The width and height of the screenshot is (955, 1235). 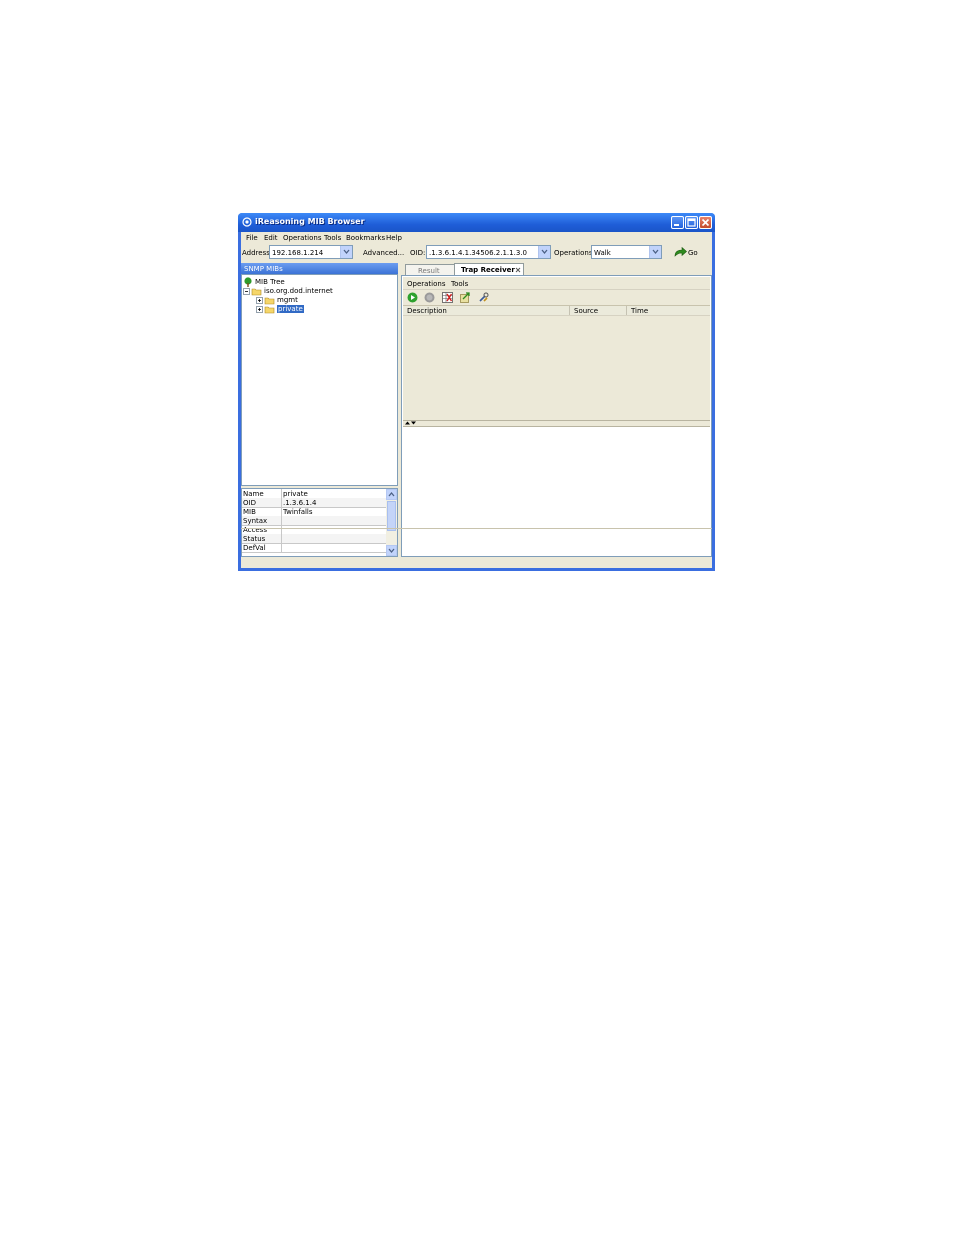 I want to click on go-button: Go, so click(x=687, y=252).